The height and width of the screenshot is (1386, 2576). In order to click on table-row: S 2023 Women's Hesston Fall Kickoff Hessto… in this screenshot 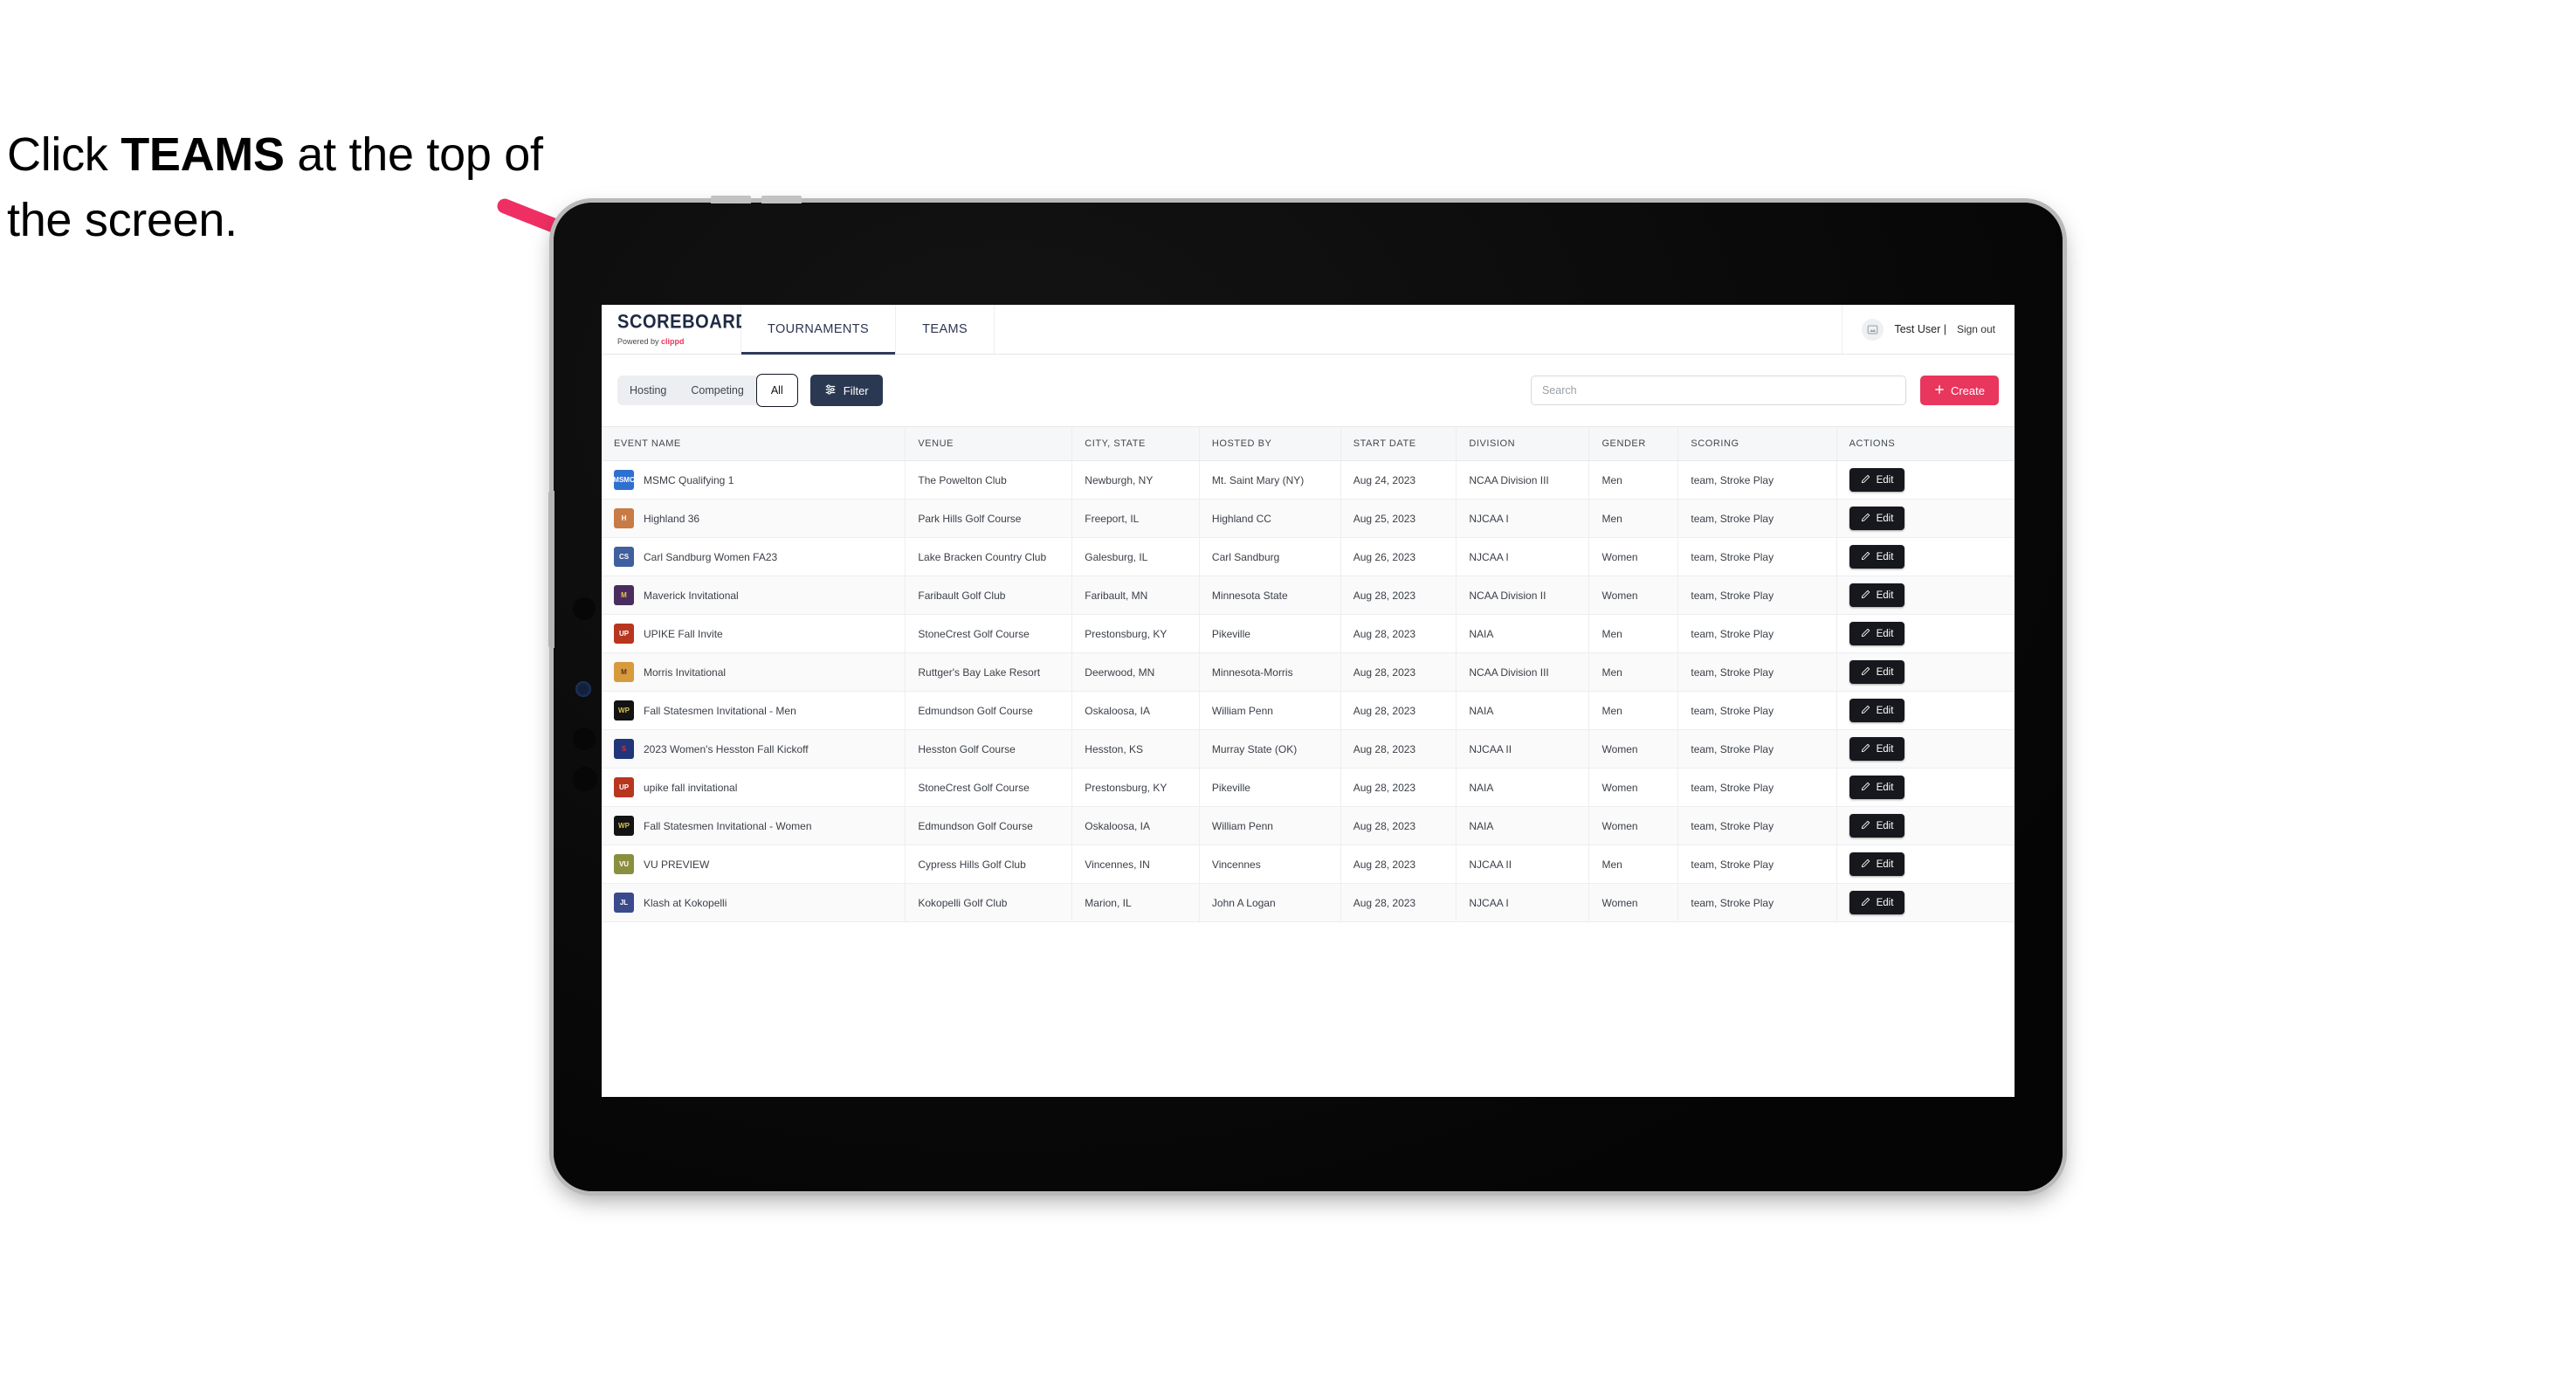, I will do `click(1308, 749)`.